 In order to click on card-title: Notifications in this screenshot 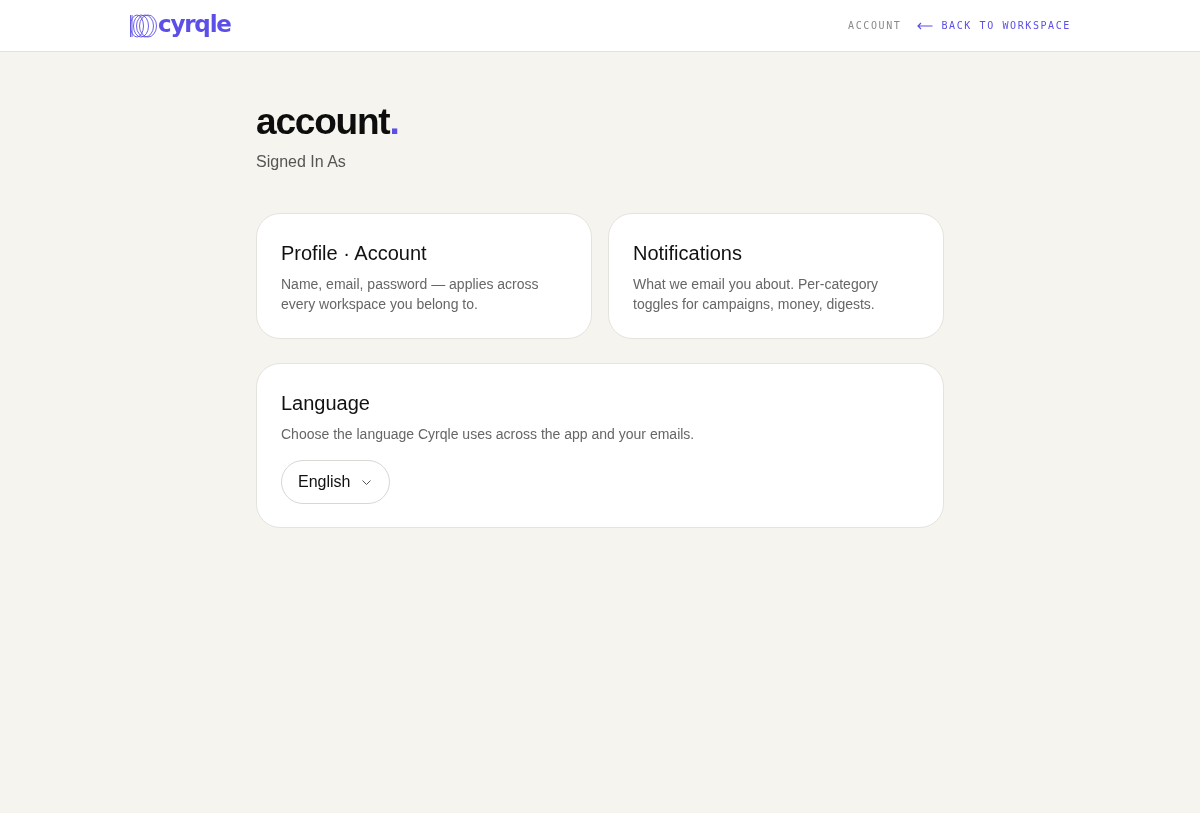, I will do `click(688, 253)`.